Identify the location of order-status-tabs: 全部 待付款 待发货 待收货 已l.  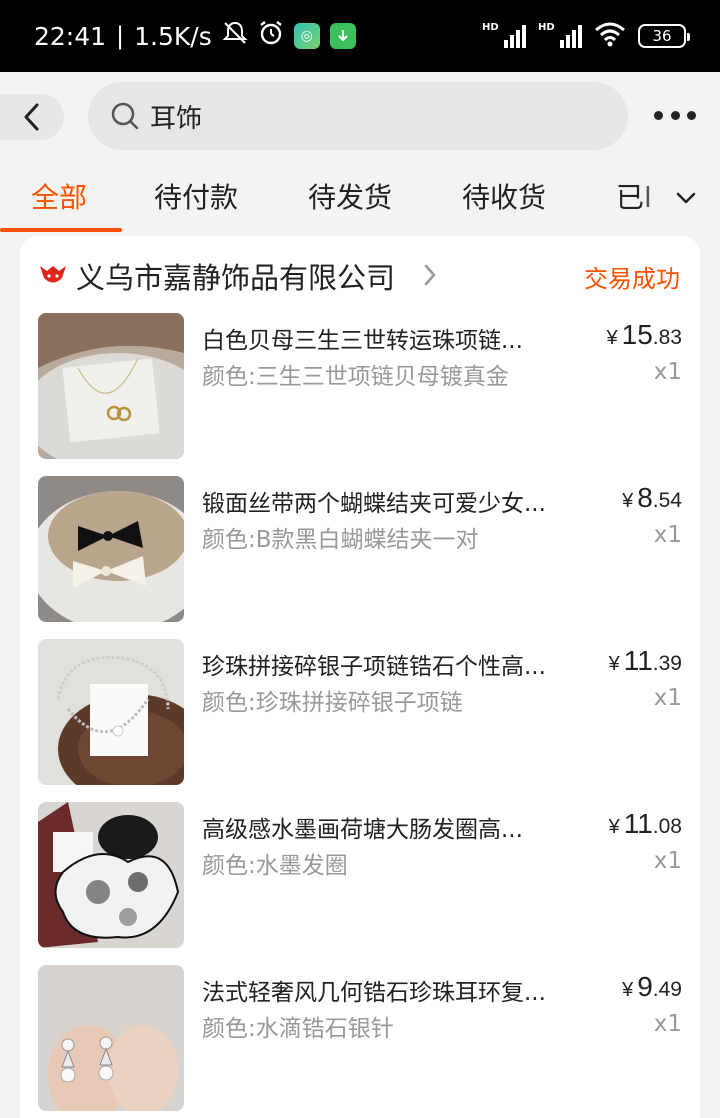
(360, 198).